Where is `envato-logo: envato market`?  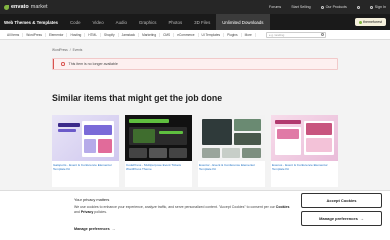 envato-logo: envato market is located at coordinates (26, 7).